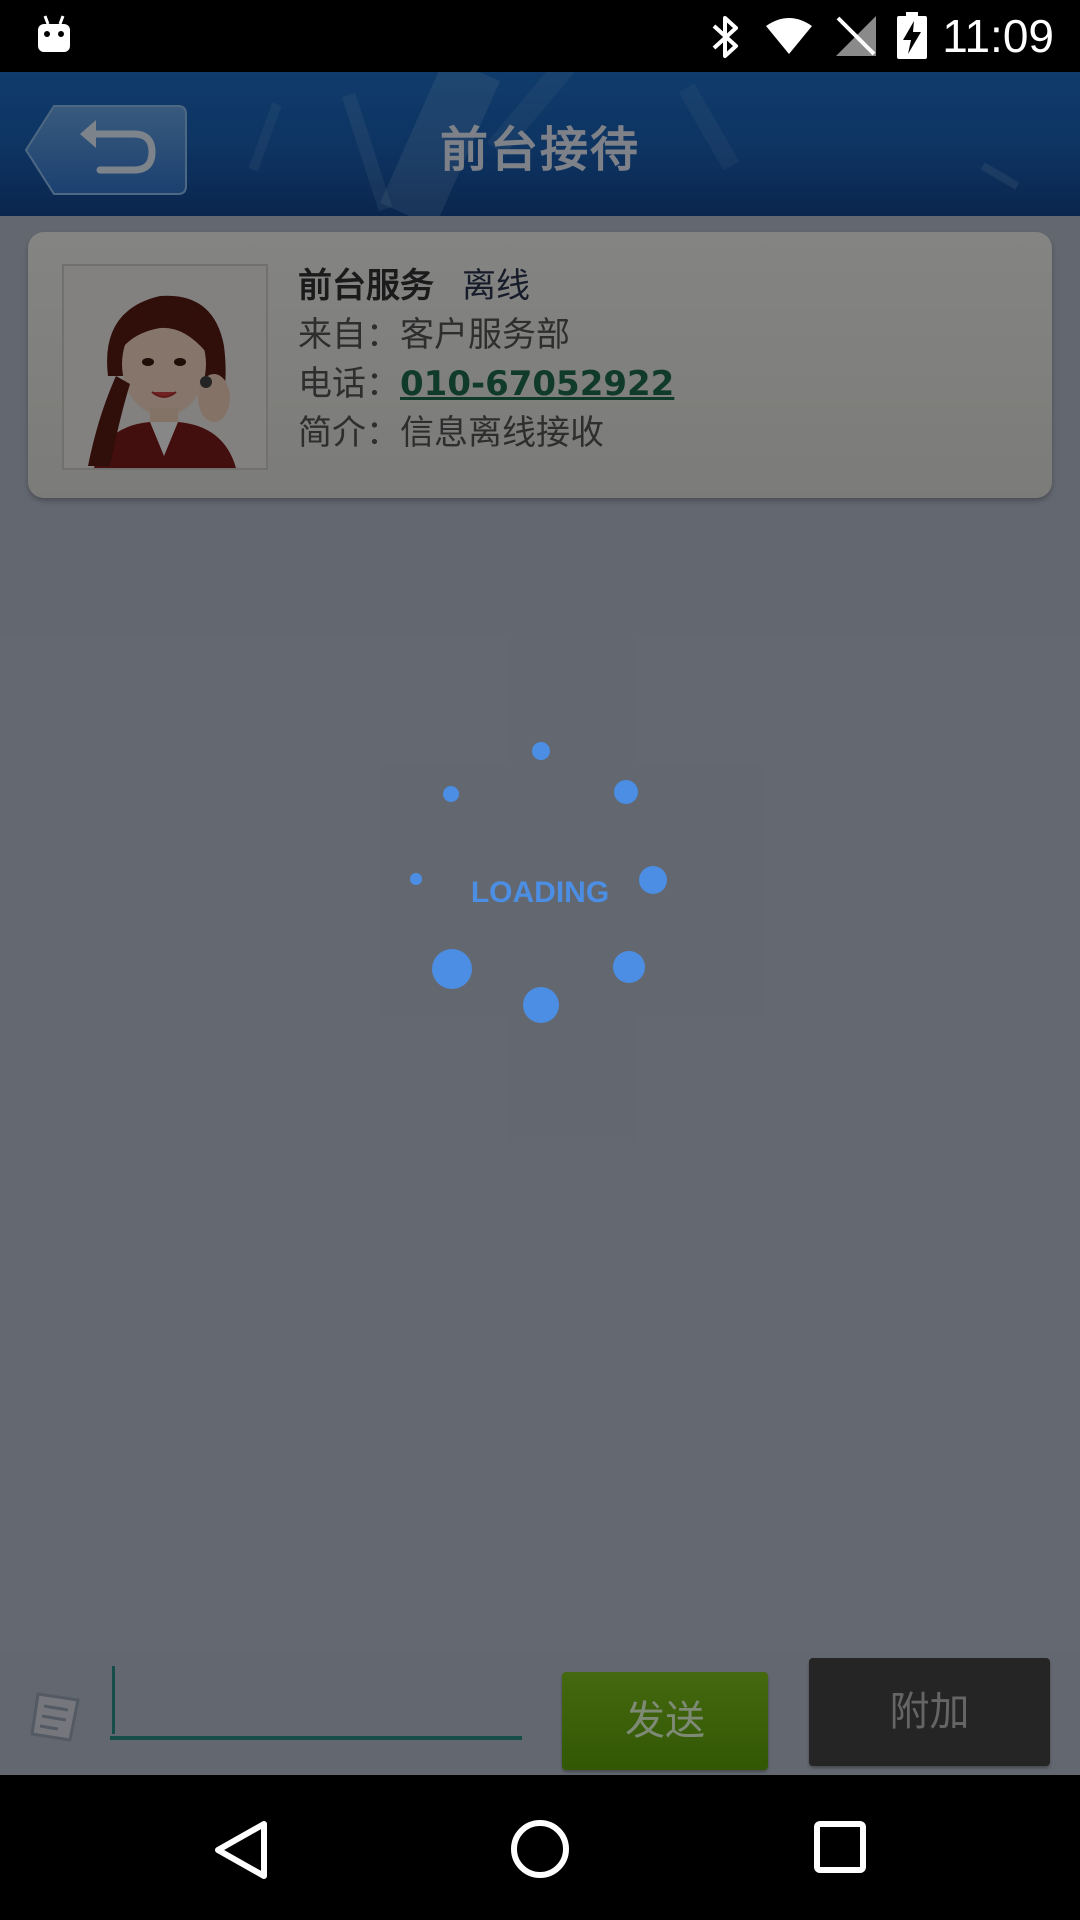 Image resolution: width=1080 pixels, height=1920 pixels. Describe the element at coordinates (998, 36) in the screenshot. I see `status-time: 11:09` at that location.